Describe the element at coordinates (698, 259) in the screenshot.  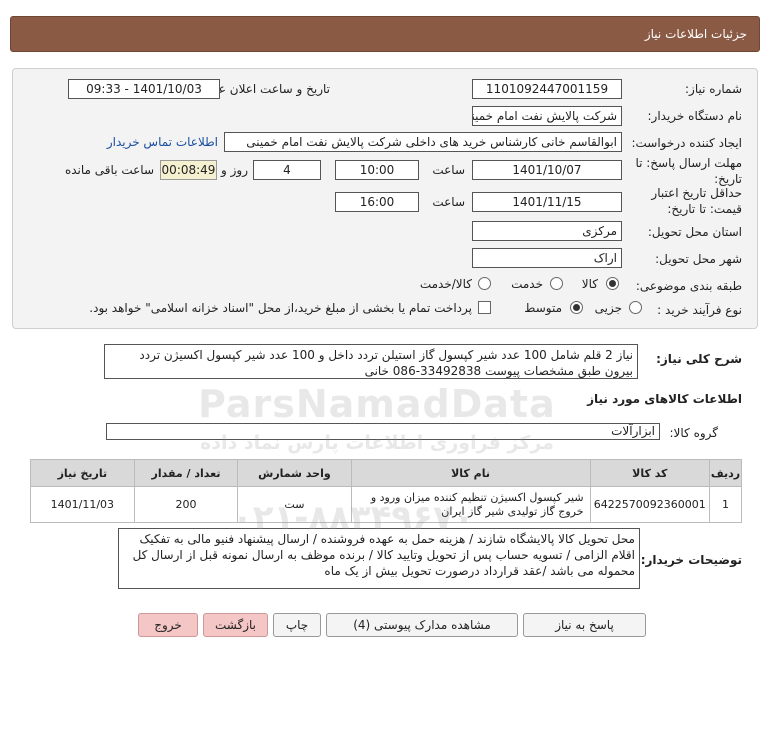
I see `city-label: شهر محل تحویل:` at that location.